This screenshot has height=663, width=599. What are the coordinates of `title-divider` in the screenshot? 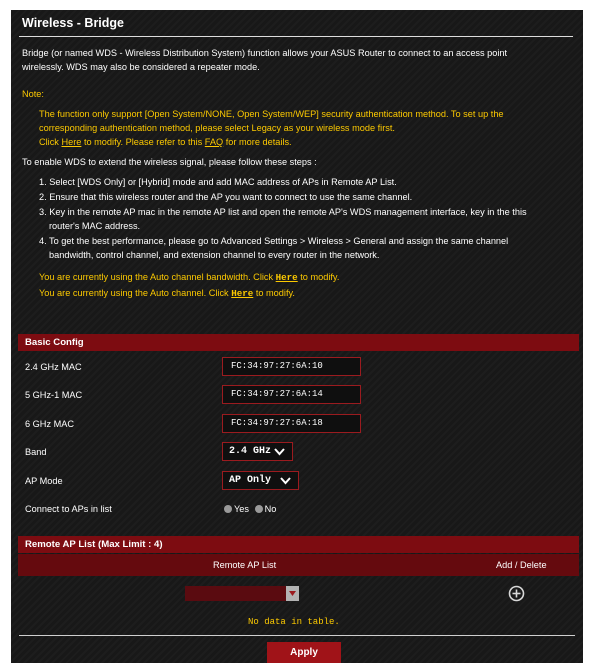 It's located at (296, 36).